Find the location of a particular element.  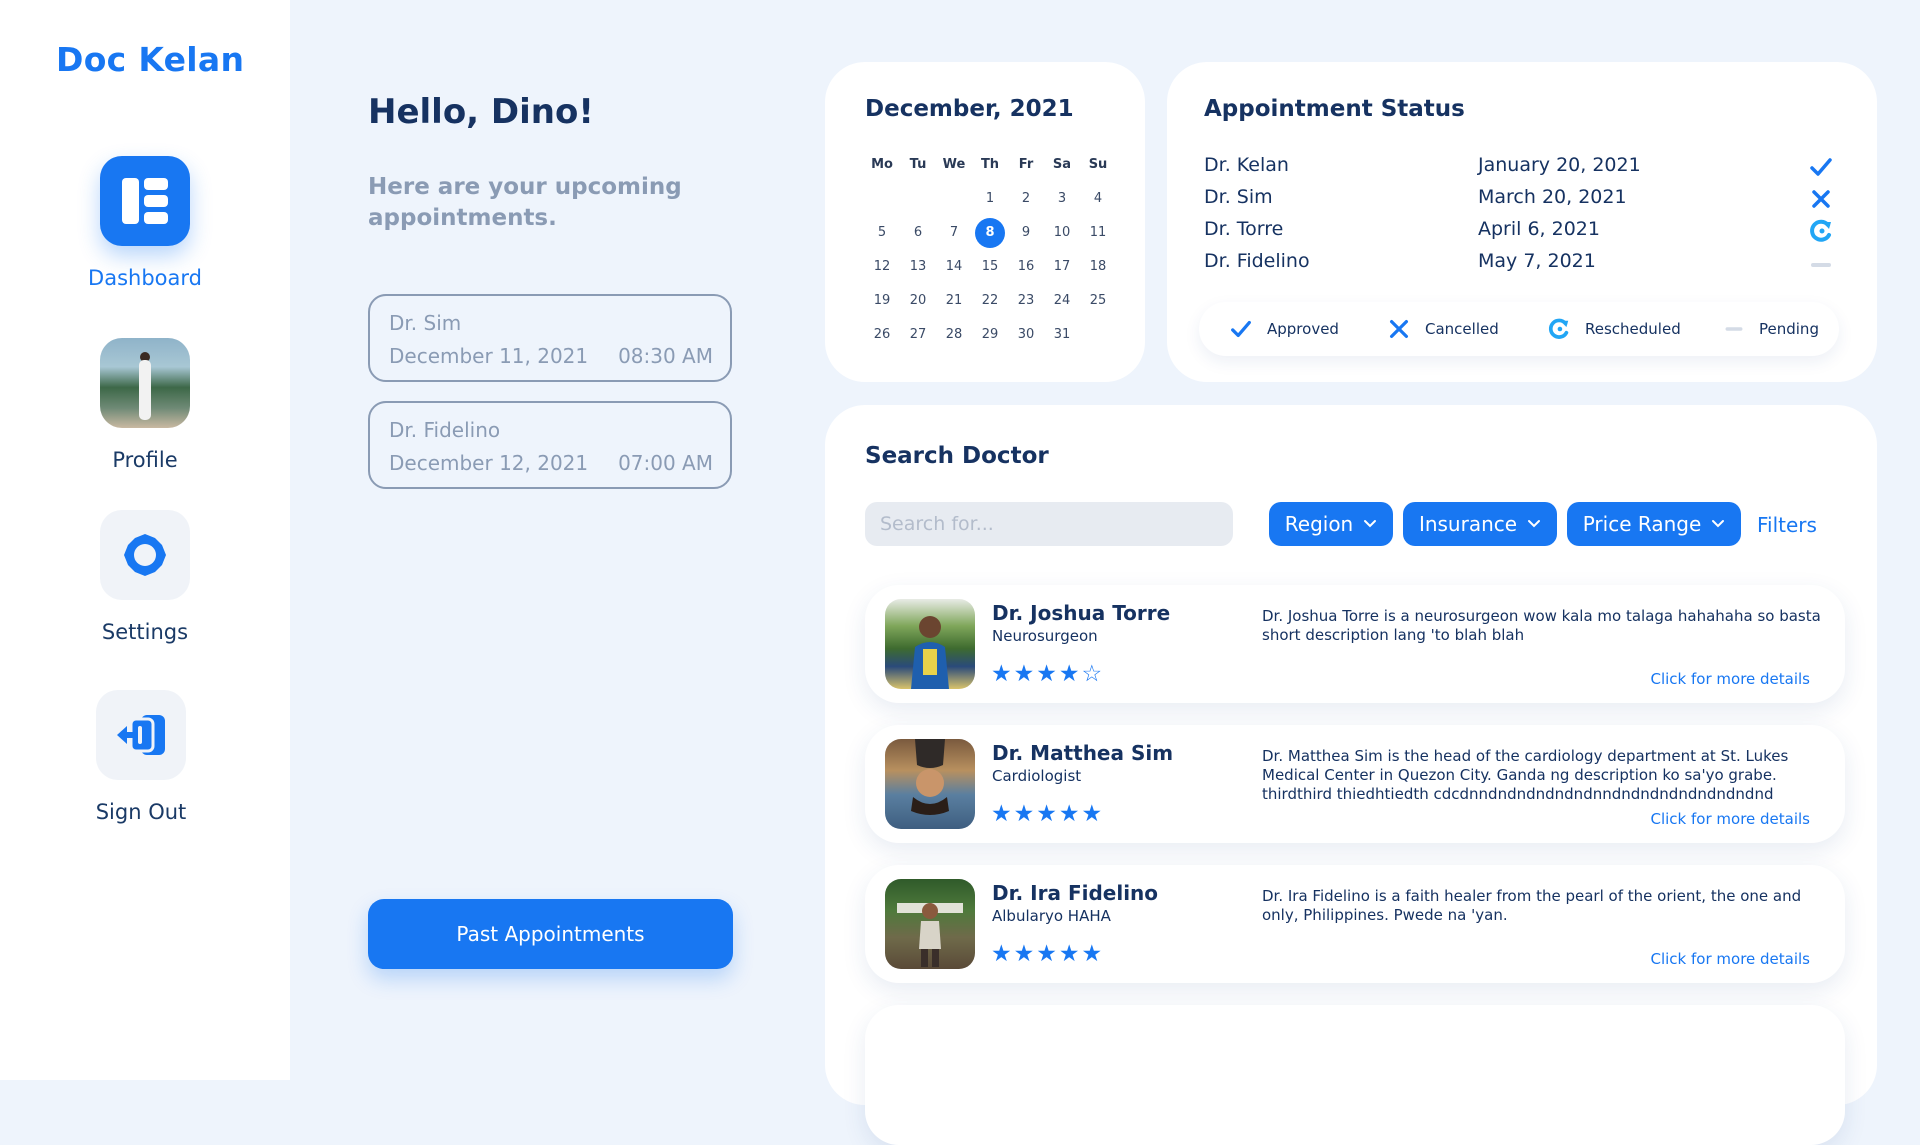

calendar-day: 26 is located at coordinates (882, 335).